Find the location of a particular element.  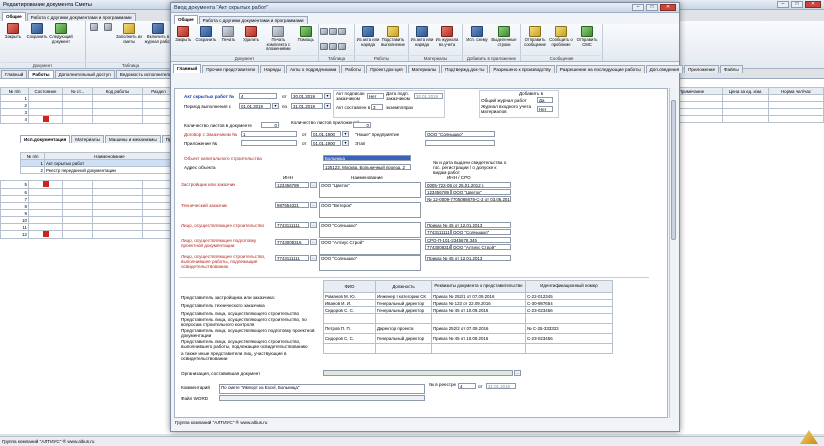

appendix-sheets-field: 0 is located at coordinates (362, 125).